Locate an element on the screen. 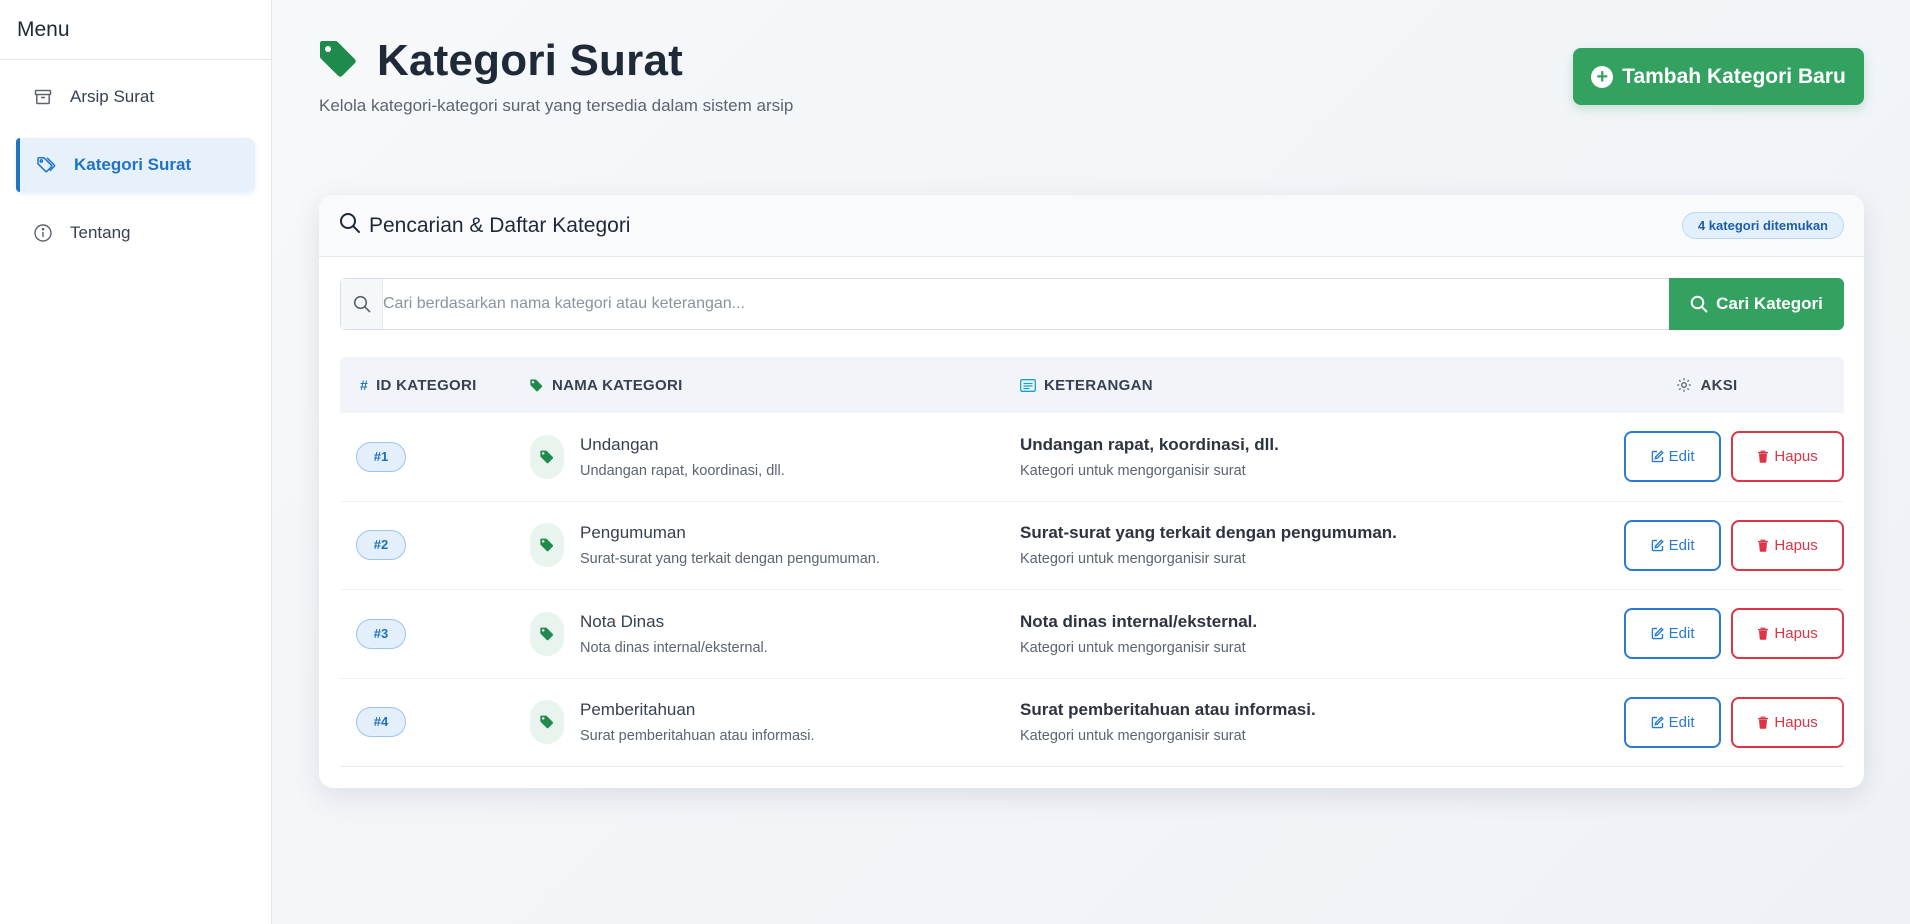  id-badge: #1 is located at coordinates (381, 456).